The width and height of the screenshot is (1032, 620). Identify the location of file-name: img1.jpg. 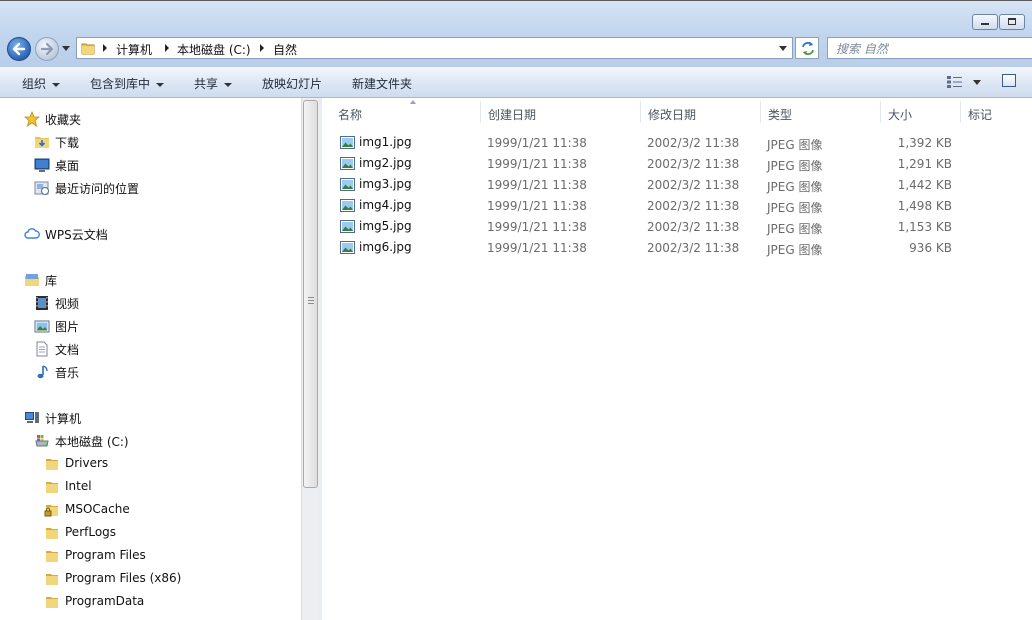
(385, 142).